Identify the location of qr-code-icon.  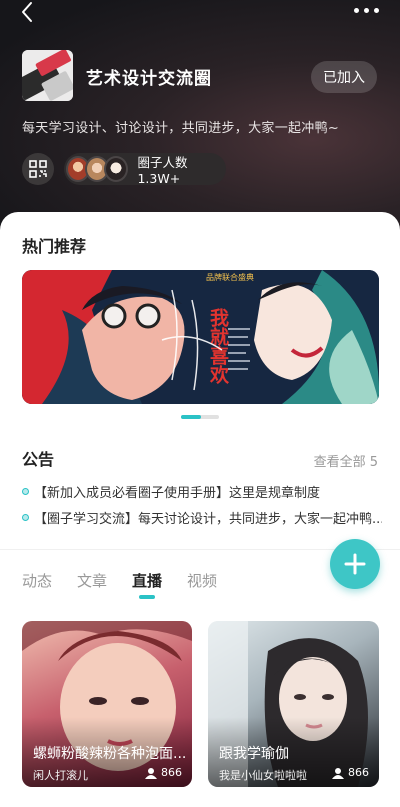
(38, 169).